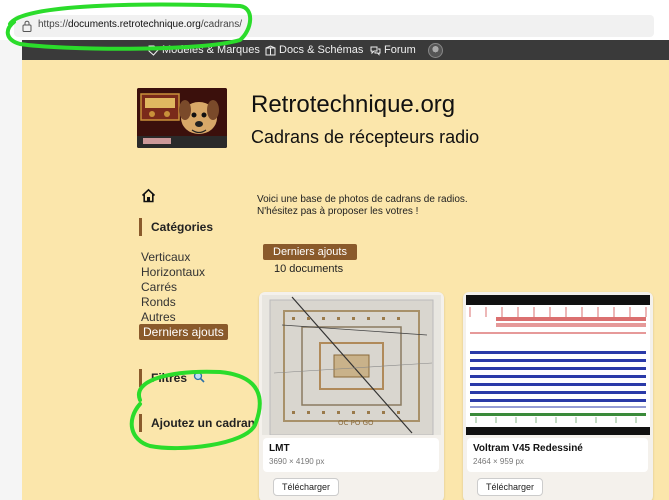  What do you see at coordinates (129, 26) in the screenshot?
I see `highlight-circle-url` at bounding box center [129, 26].